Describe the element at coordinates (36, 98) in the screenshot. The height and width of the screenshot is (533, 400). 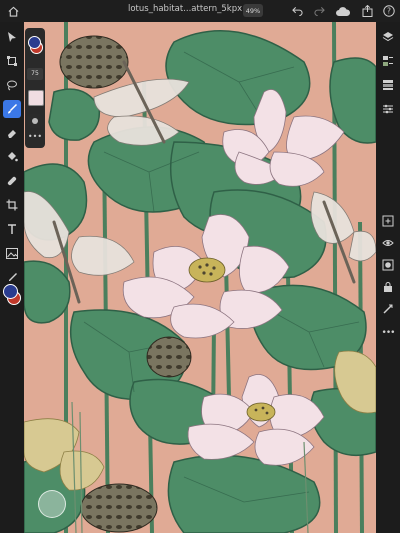
I see `brush-color-preview` at that location.